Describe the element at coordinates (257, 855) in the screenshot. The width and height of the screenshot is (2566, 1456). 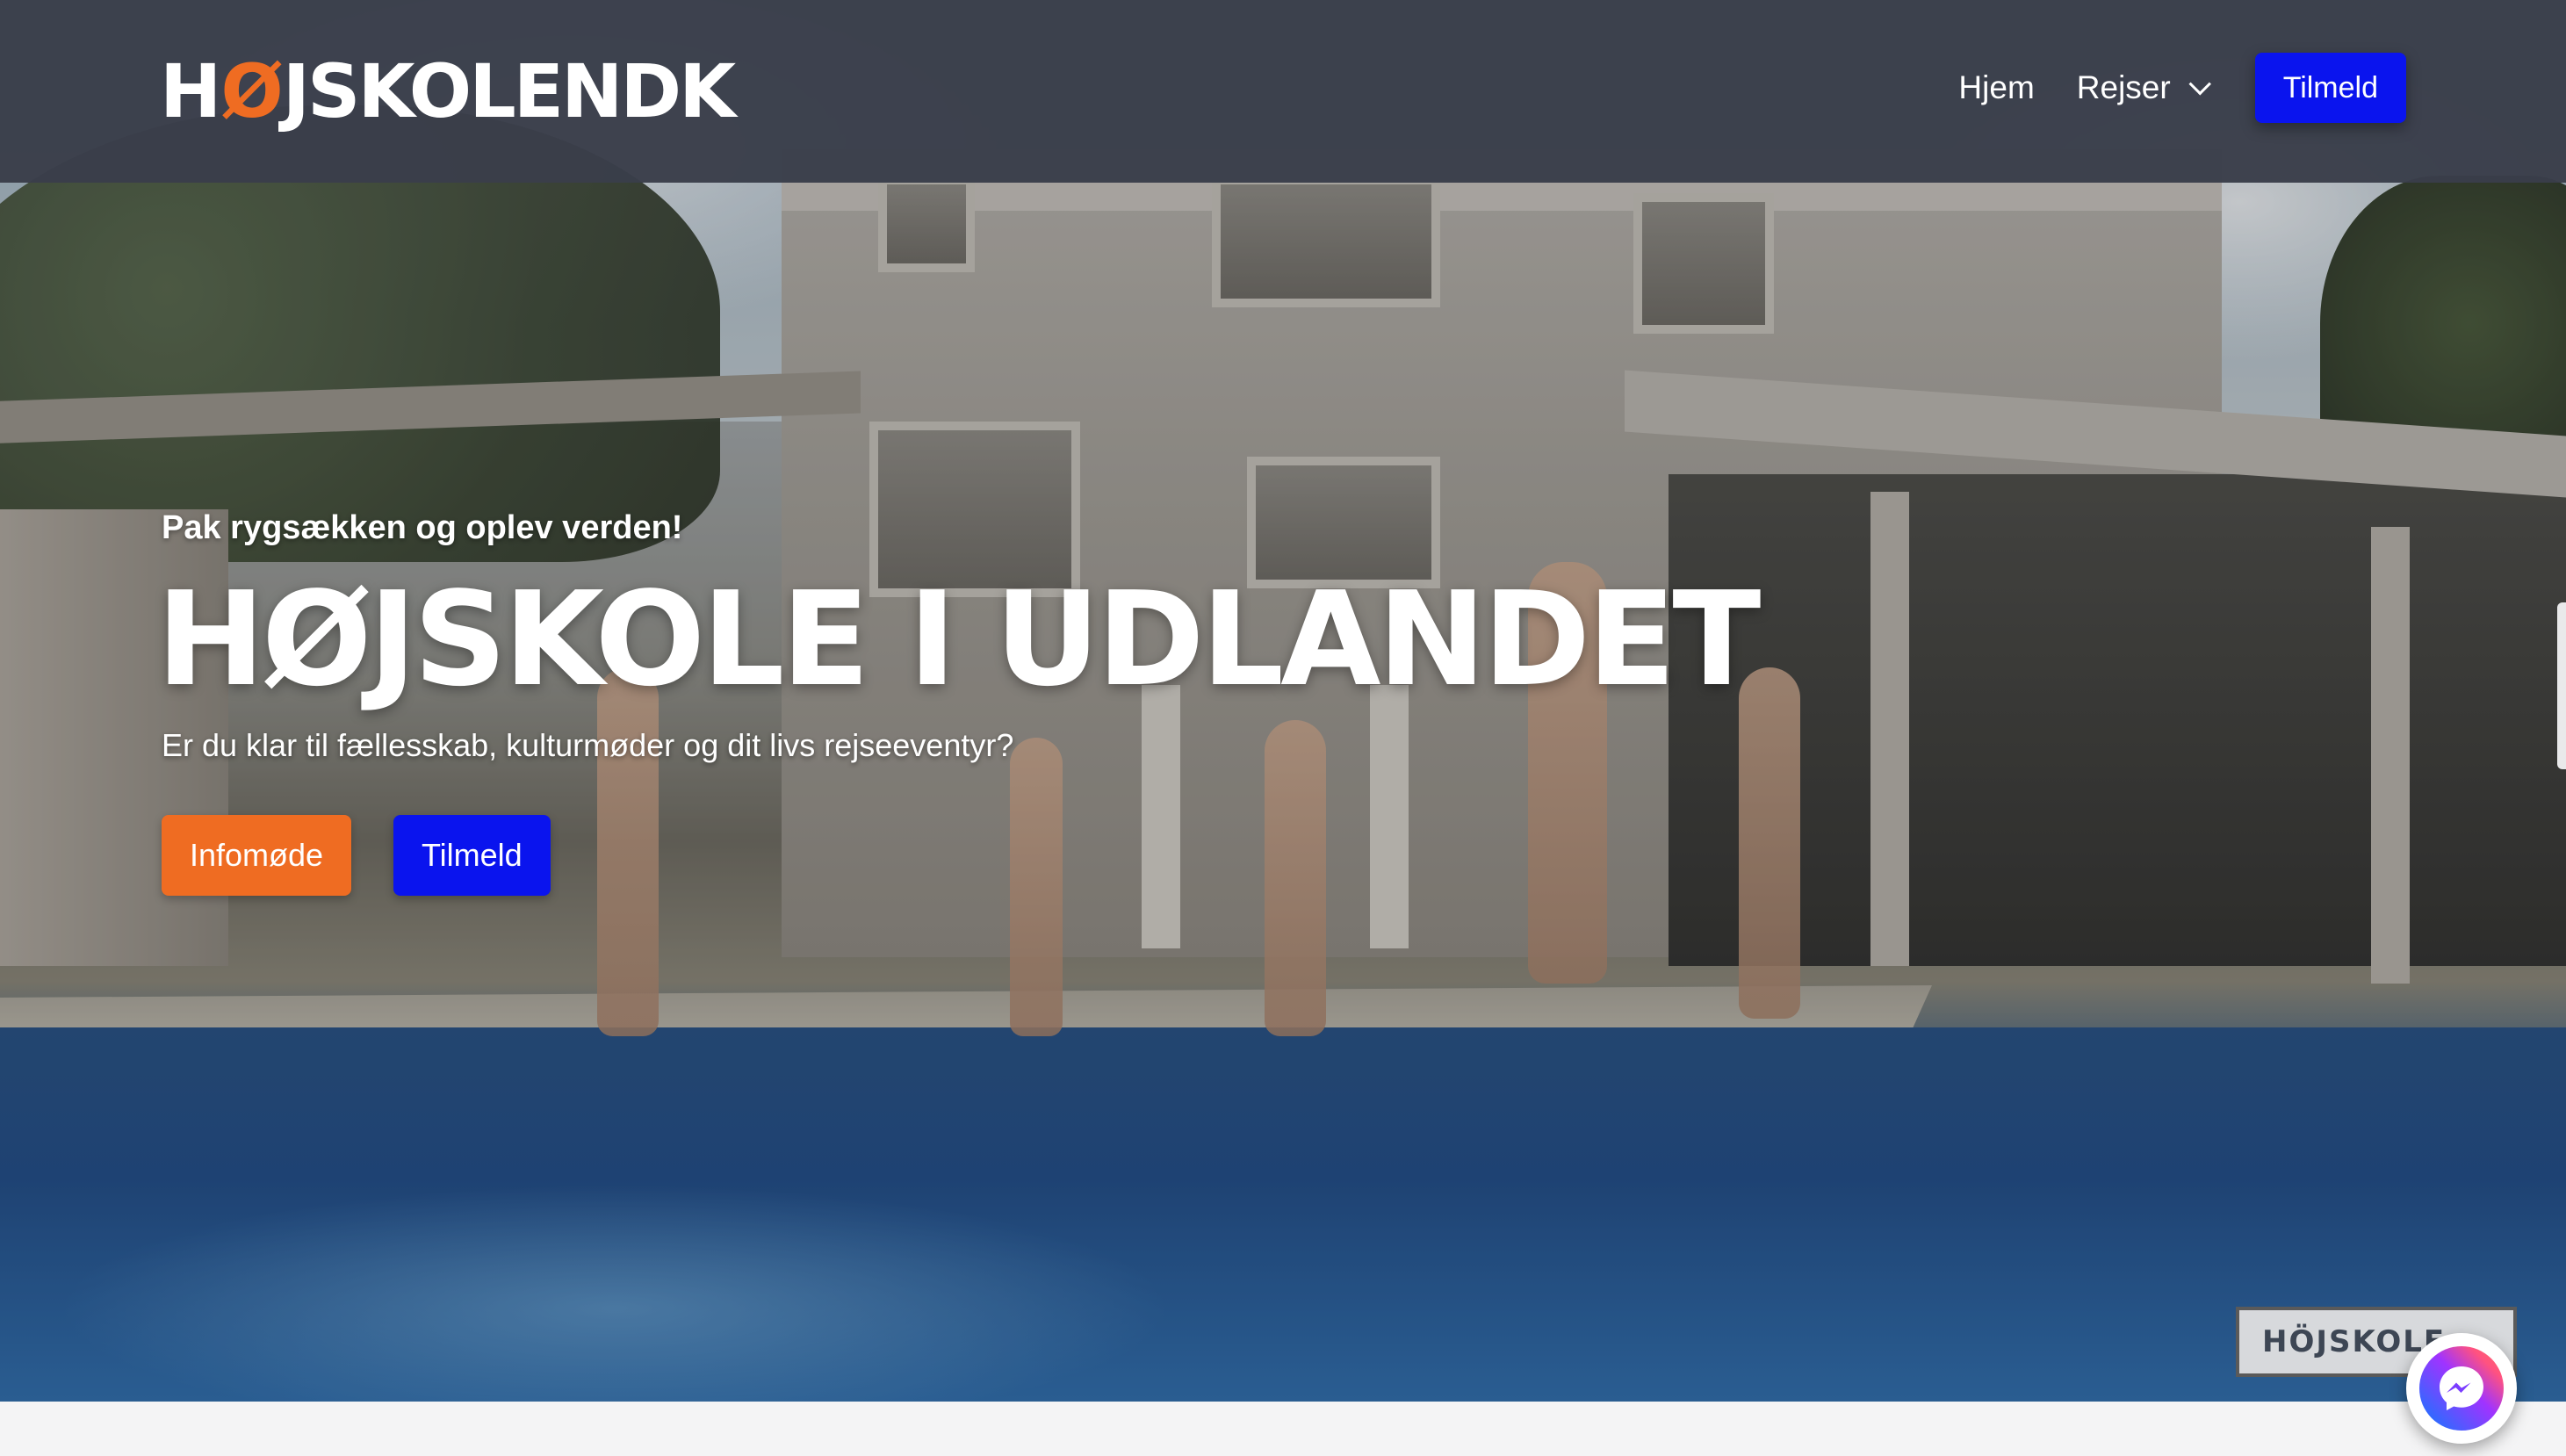
I see `info-meeting-button: Infomøde` at that location.